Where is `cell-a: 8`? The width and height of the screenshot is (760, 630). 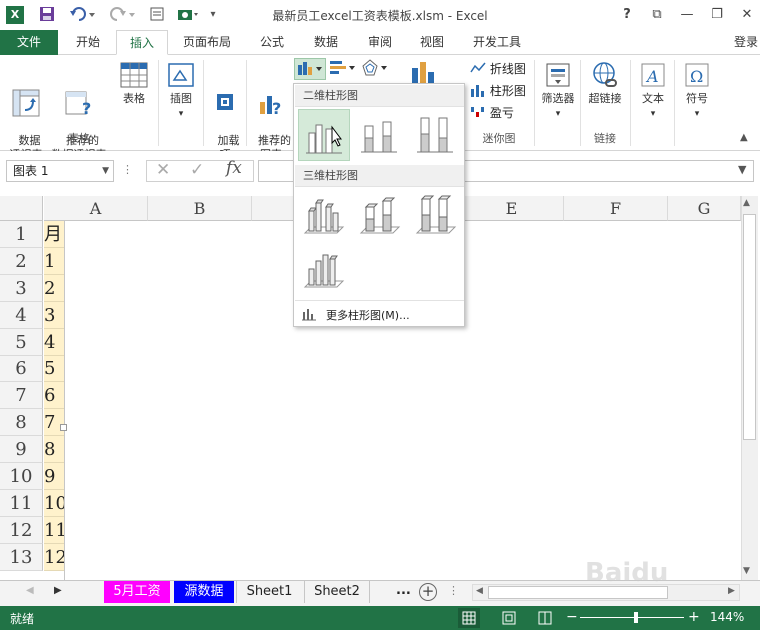 cell-a: 8 is located at coordinates (54, 449).